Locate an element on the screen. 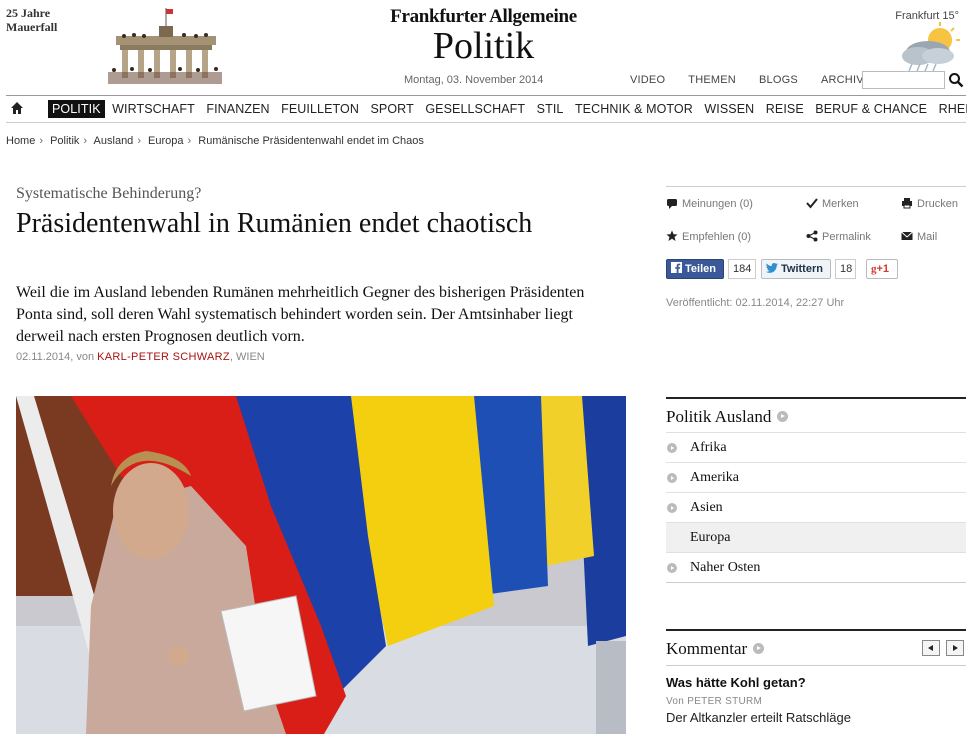 This screenshot has height=734, width=967. gplus-share-button: g+1 is located at coordinates (882, 269).